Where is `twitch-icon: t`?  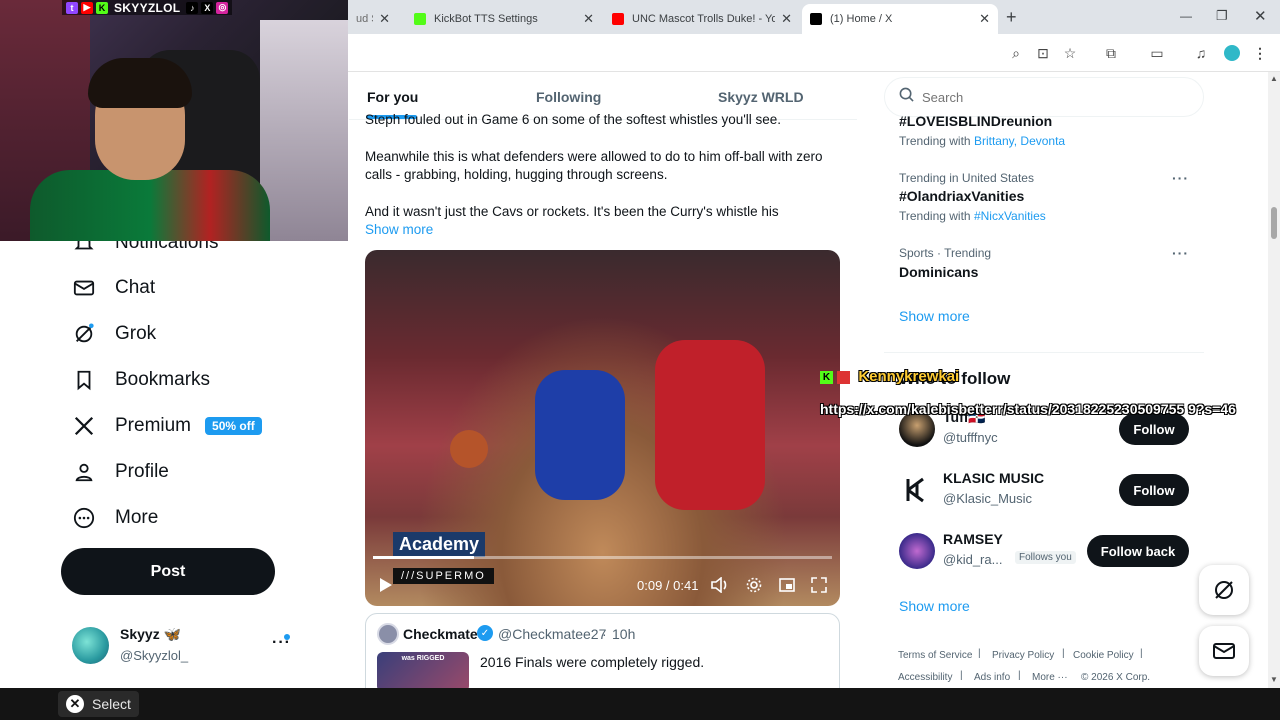 twitch-icon: t is located at coordinates (72, 7).